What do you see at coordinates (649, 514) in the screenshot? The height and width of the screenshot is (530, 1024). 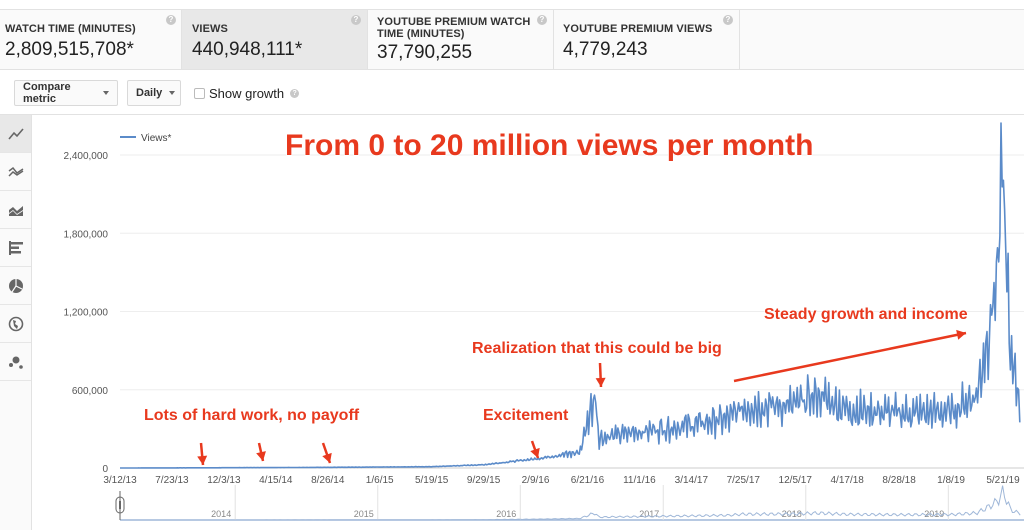 I see `navigator-year-label: 2017` at bounding box center [649, 514].